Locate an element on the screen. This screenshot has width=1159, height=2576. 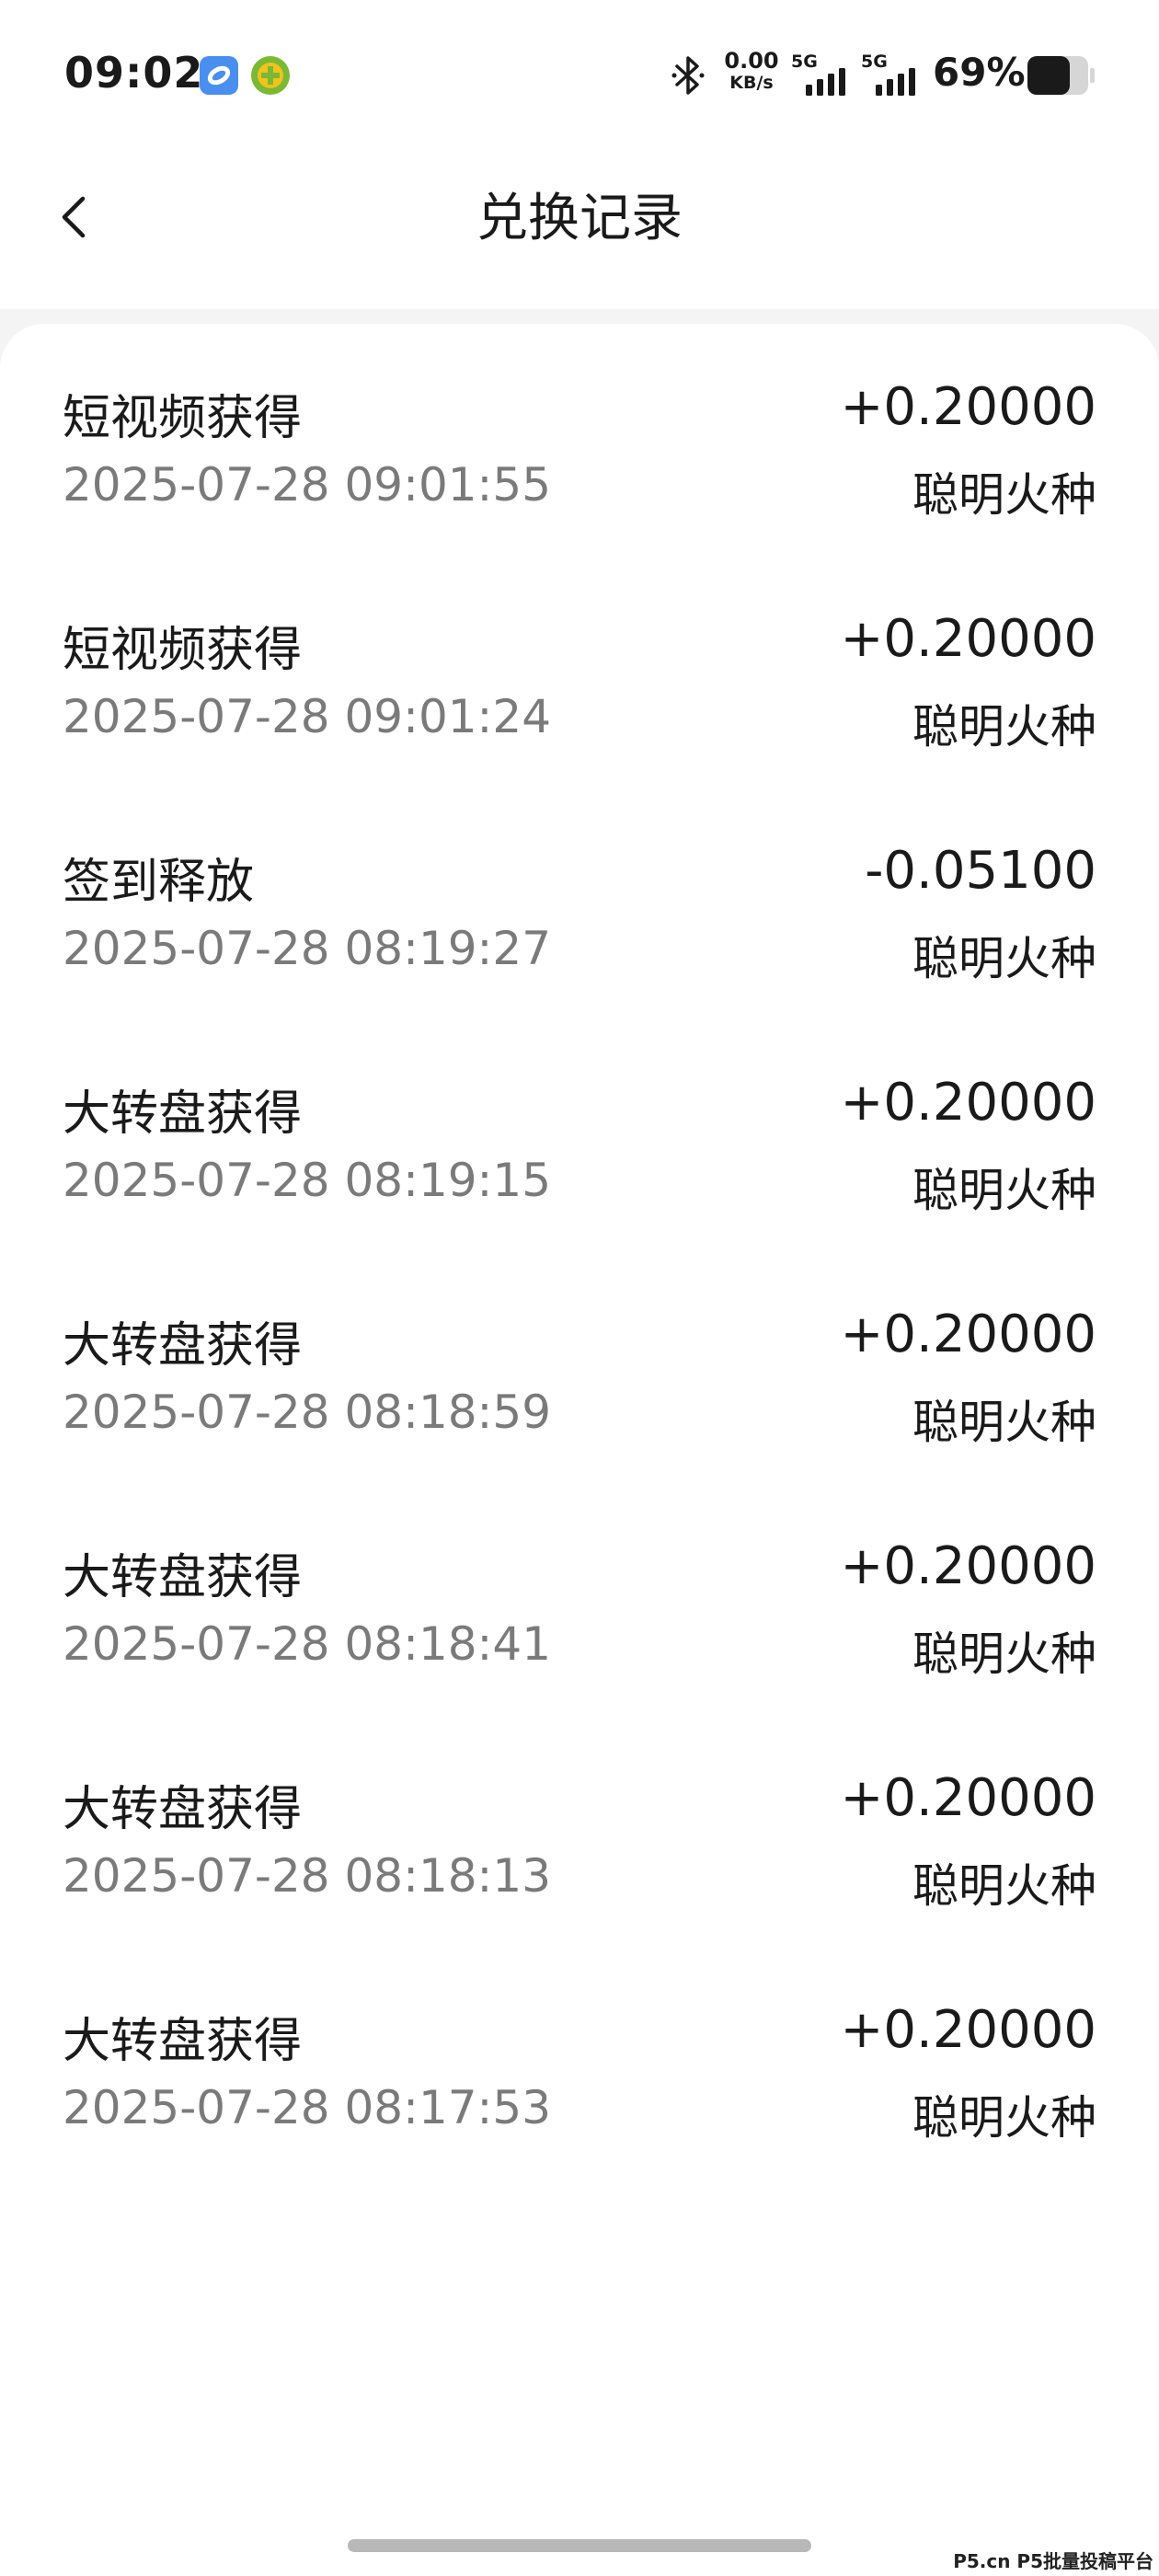
record-time: 2025-07-28 08:17:53 is located at coordinates (307, 2107).